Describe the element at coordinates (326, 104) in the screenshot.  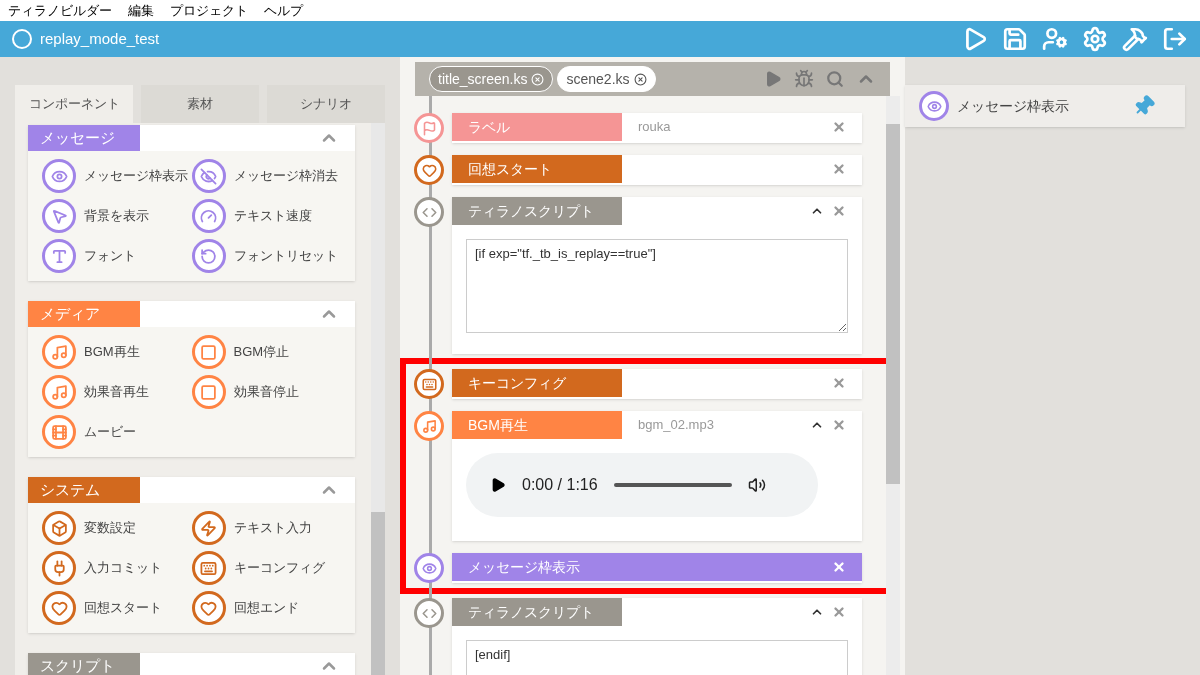
I see `panel-tab: シナリオ` at that location.